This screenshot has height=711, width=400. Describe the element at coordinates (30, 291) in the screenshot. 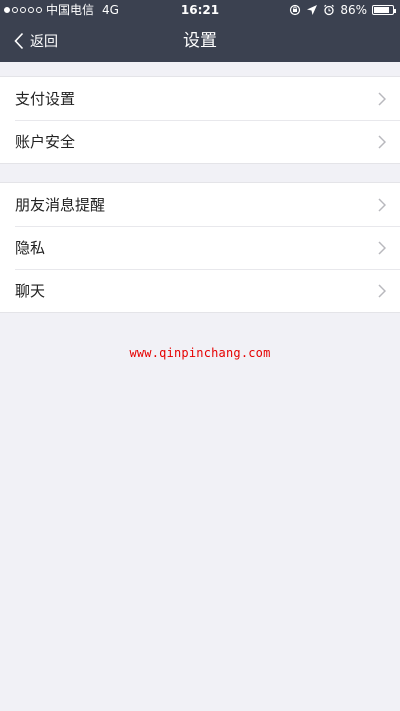

I see `settings-item-label: 聊天` at that location.